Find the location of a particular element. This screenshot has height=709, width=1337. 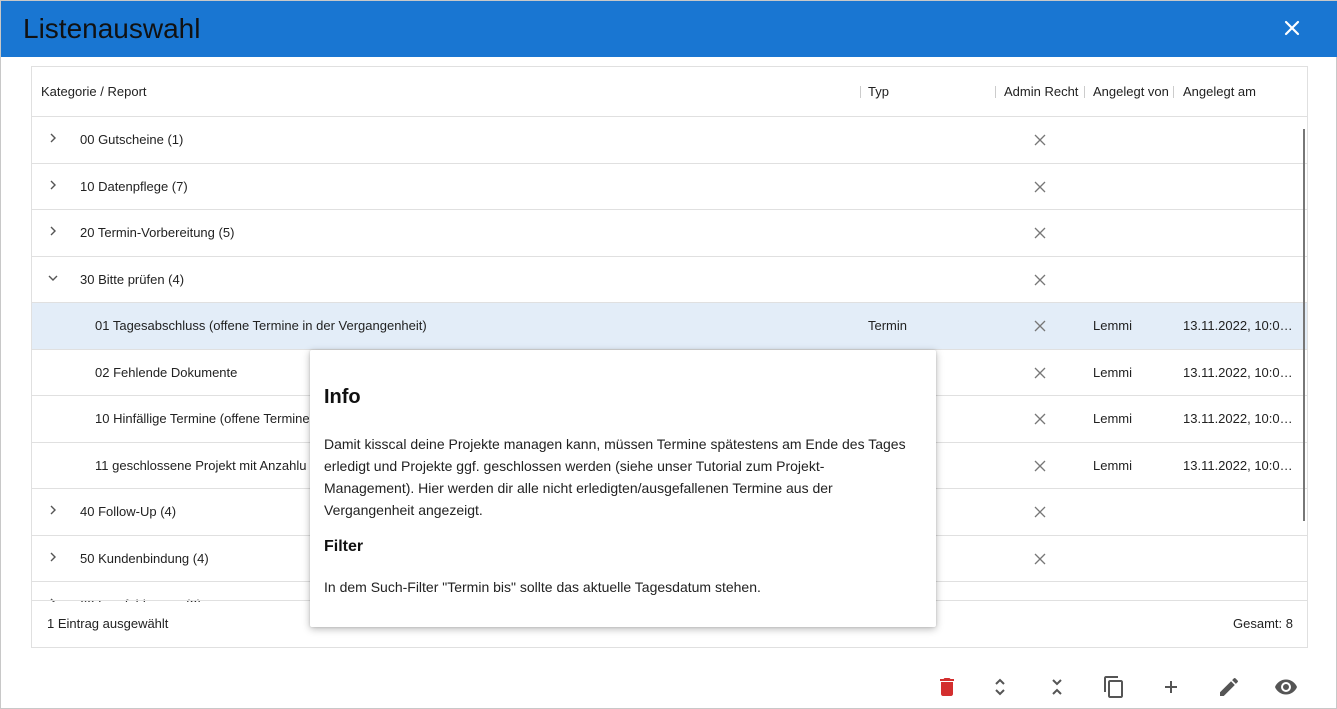

collapse-all-button is located at coordinates (1057, 687).